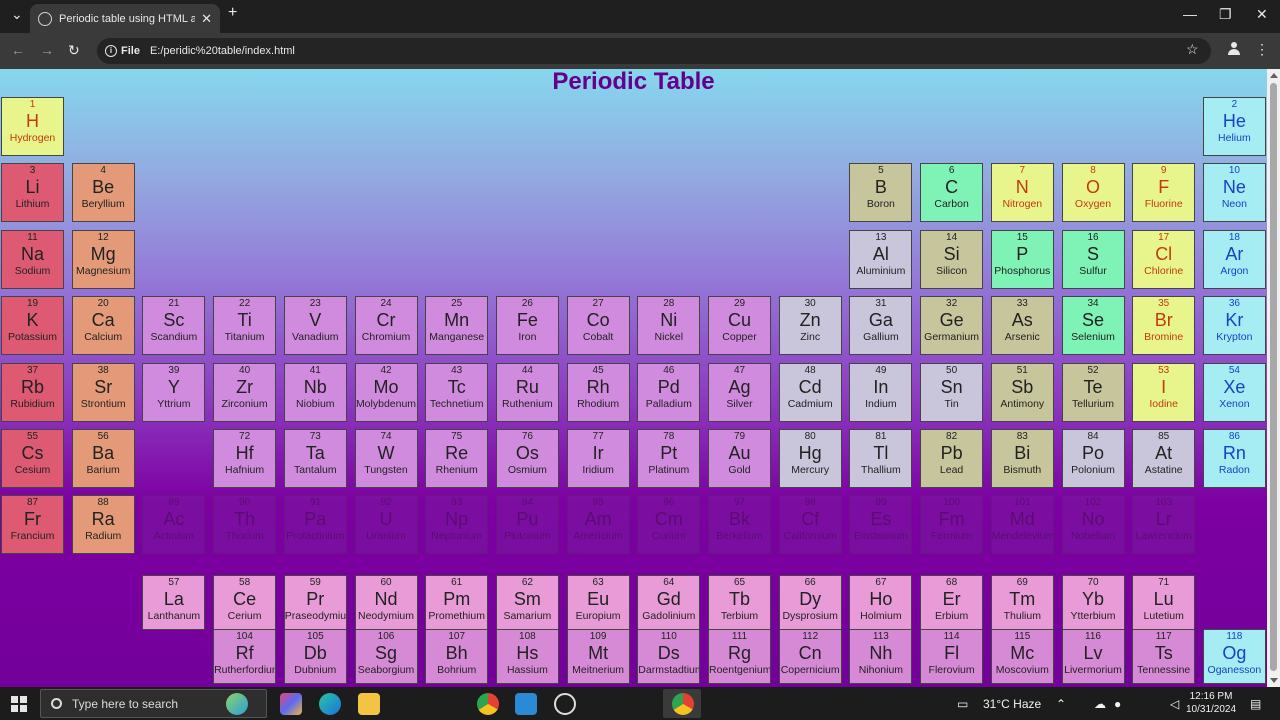 This screenshot has width=1280, height=720. Describe the element at coordinates (74, 50) in the screenshot. I see `reload-icon: ↻` at that location.